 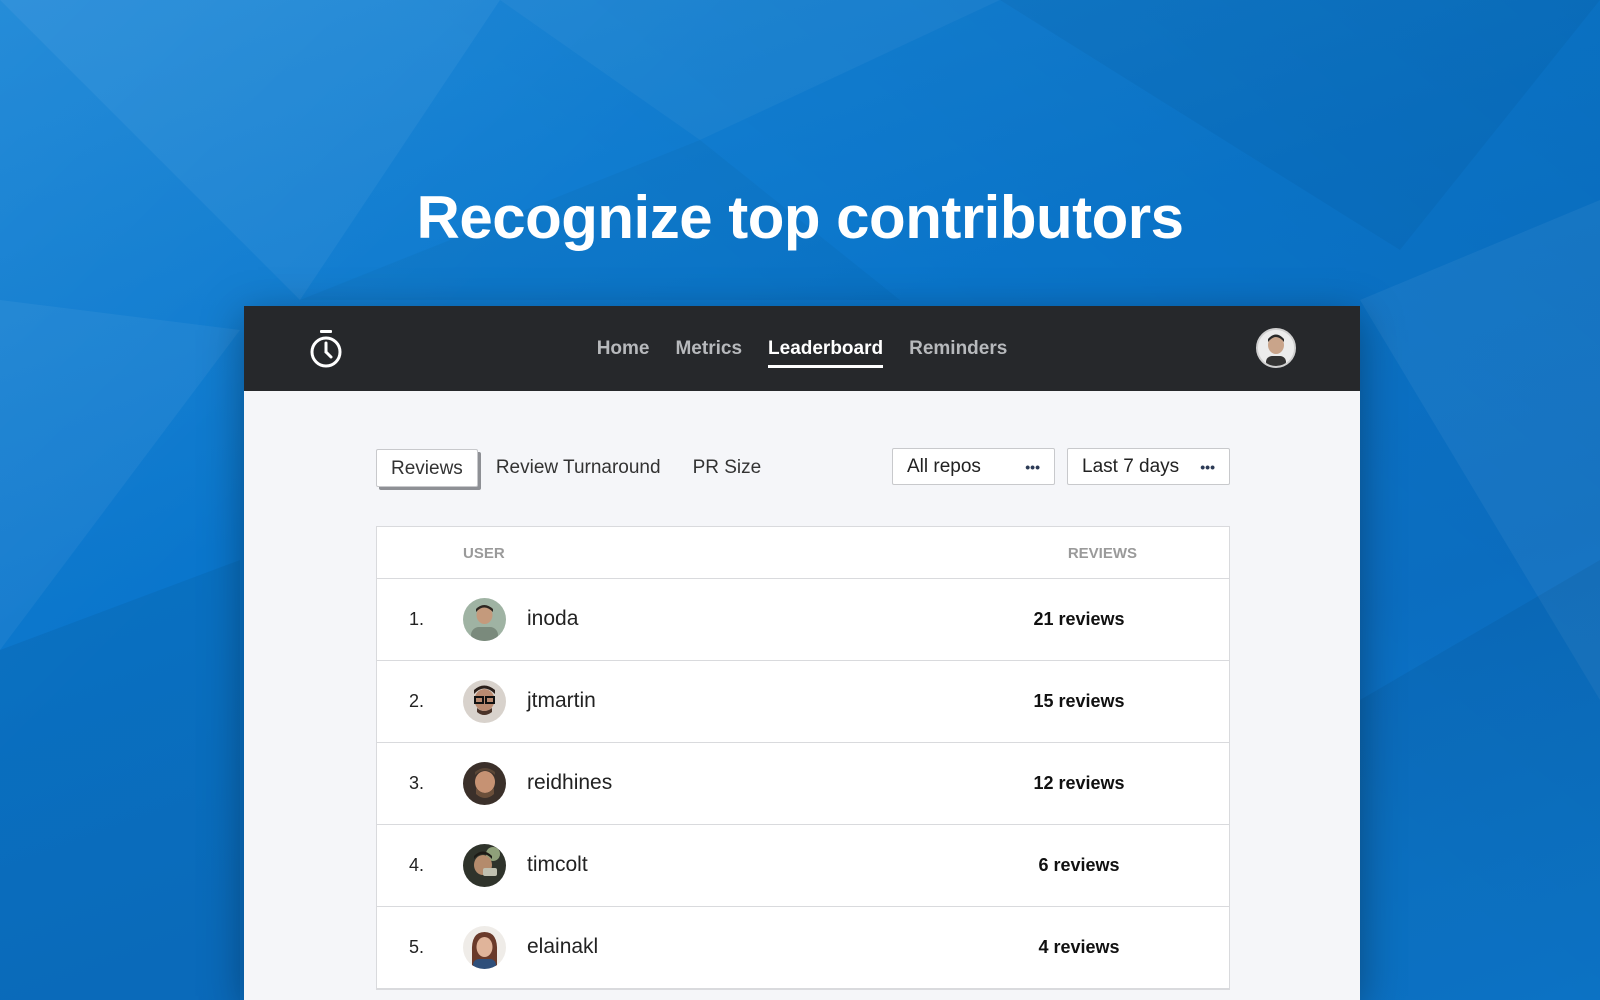 What do you see at coordinates (1131, 466) in the screenshot?
I see `date-range-value: Last 7 days` at bounding box center [1131, 466].